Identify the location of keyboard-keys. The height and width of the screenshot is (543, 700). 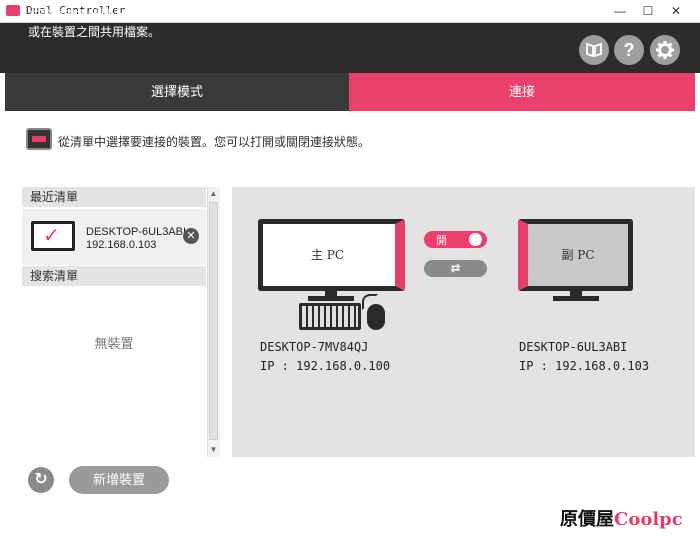
(330, 316).